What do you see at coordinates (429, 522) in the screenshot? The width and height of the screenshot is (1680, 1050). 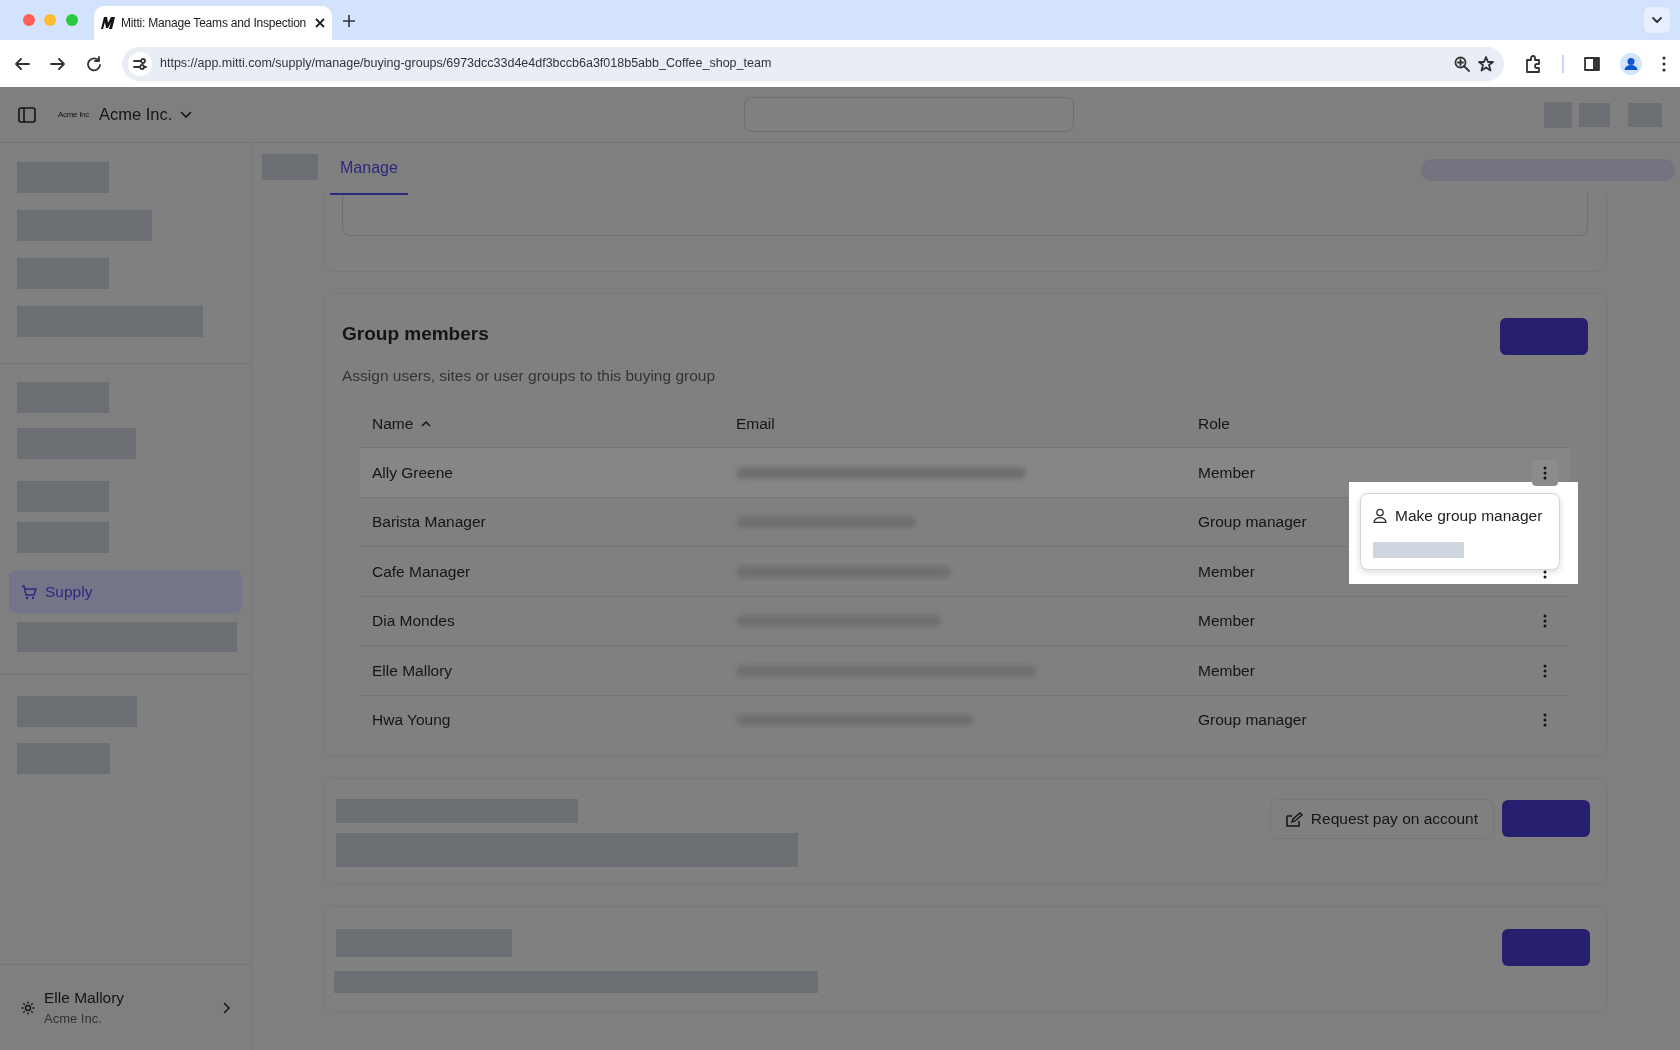 I see `member-name: Barista Manager` at bounding box center [429, 522].